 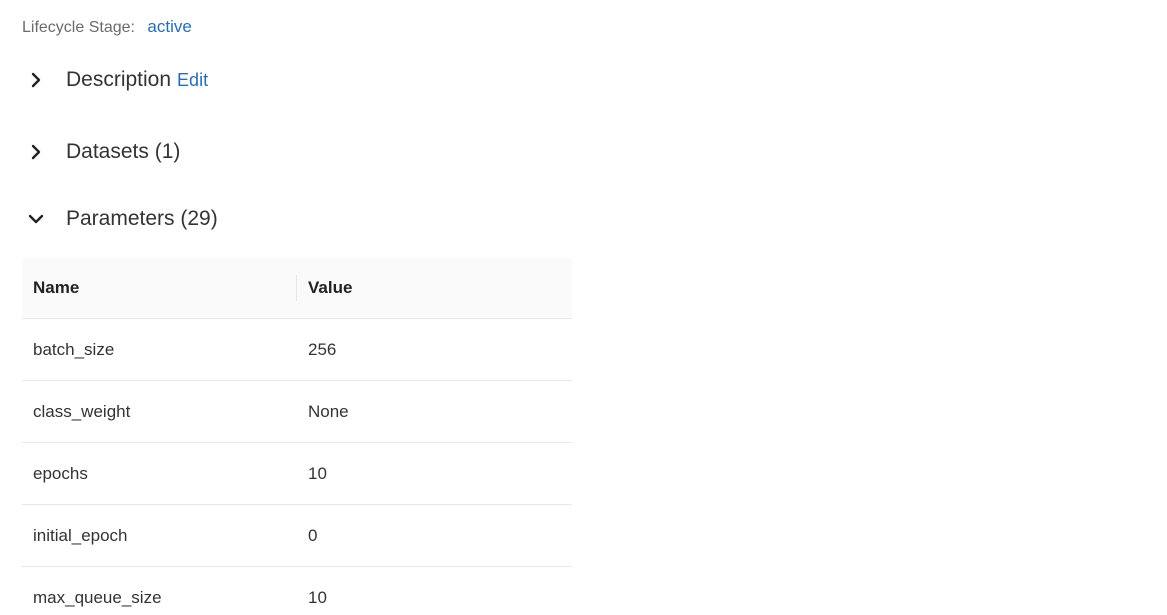 What do you see at coordinates (169, 26) in the screenshot?
I see `lifecycle-stage-value: active` at bounding box center [169, 26].